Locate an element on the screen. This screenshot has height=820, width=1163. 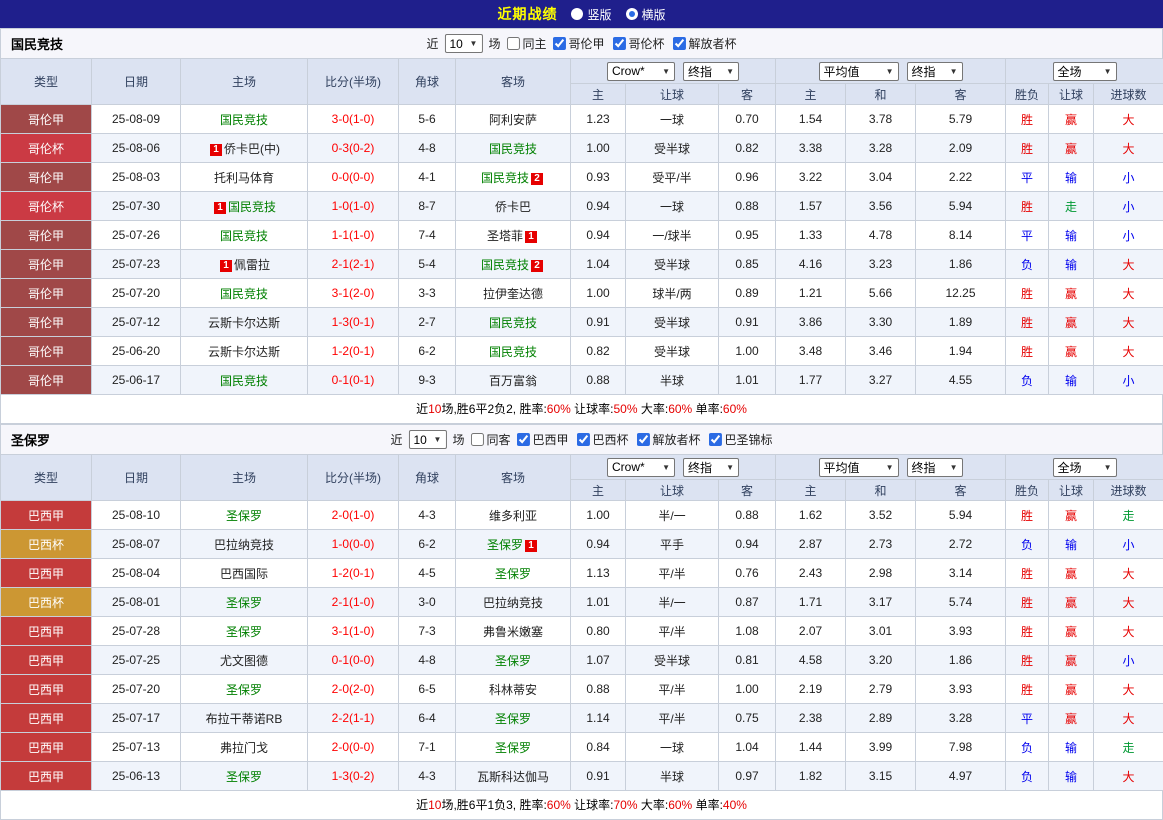
league-filter-checkbox: 哥伦甲 is located at coordinates (579, 43).